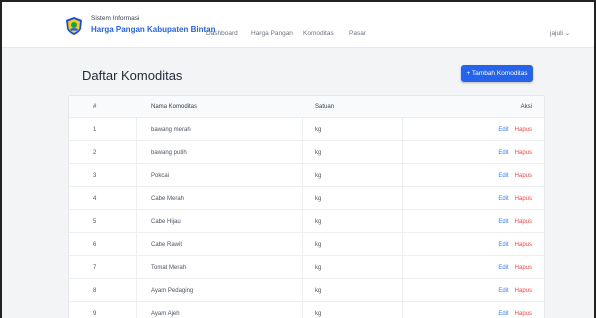  Describe the element at coordinates (172, 291) in the screenshot. I see `row-name: Ayam Pedaging` at that location.